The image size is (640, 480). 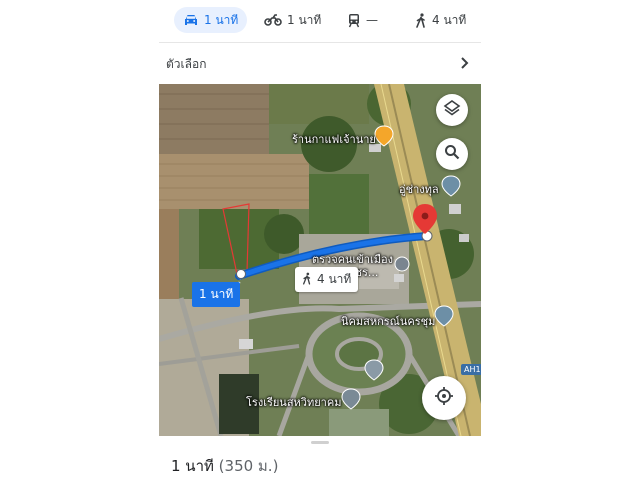 I want to click on mode-motorcycle-label: 1 นาที, so click(x=304, y=19).